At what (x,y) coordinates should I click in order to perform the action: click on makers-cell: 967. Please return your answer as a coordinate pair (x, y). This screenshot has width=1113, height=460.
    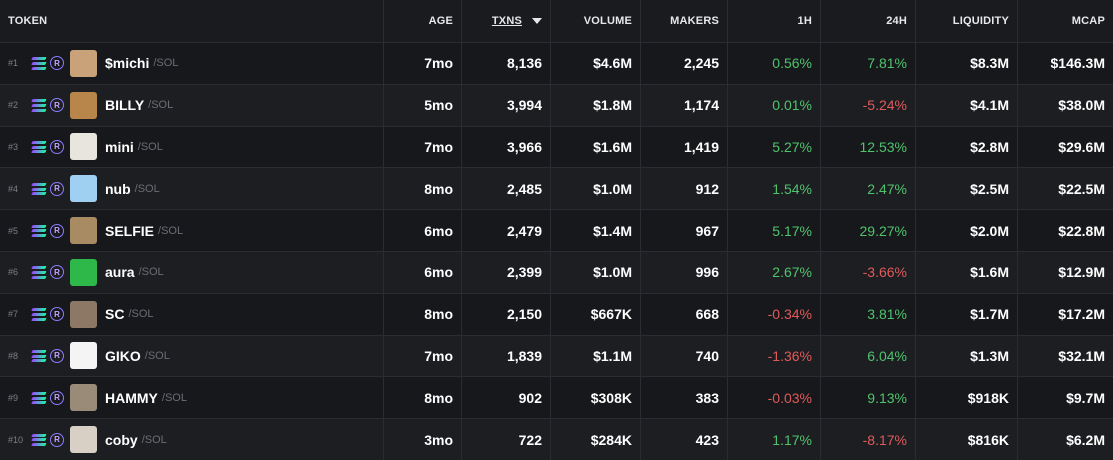
    Looking at the image, I should click on (683, 230).